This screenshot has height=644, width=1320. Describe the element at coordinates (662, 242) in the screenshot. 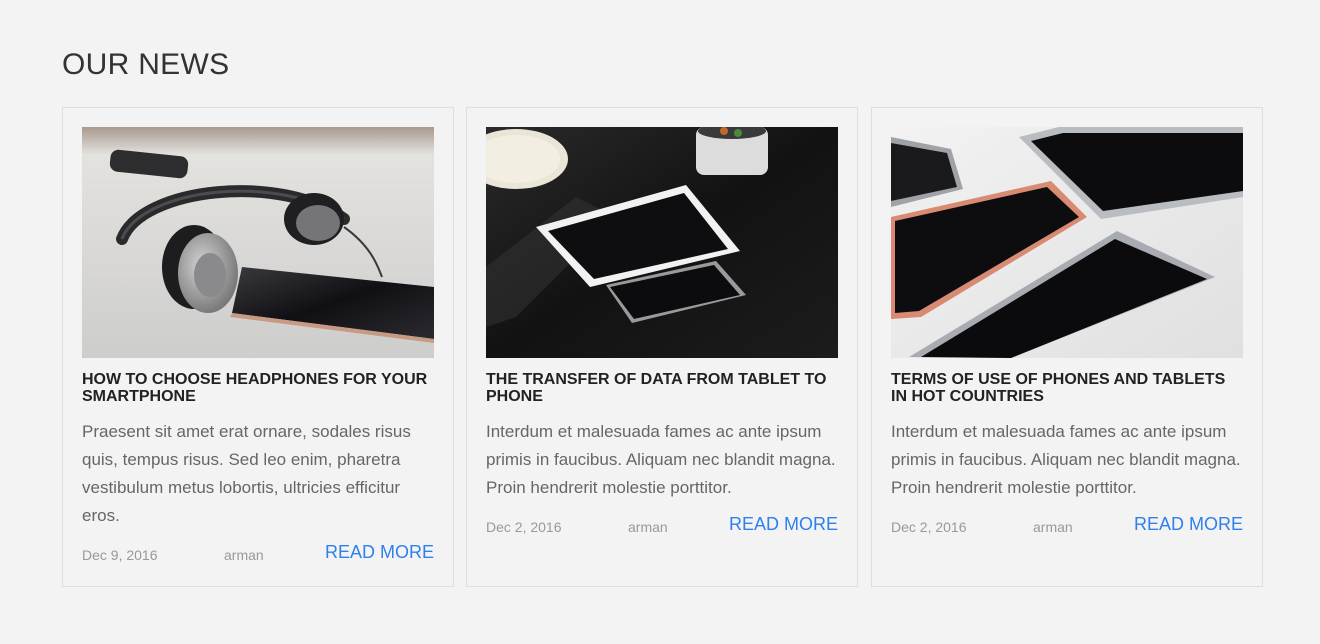

I see `post-image-tablet-phone` at that location.